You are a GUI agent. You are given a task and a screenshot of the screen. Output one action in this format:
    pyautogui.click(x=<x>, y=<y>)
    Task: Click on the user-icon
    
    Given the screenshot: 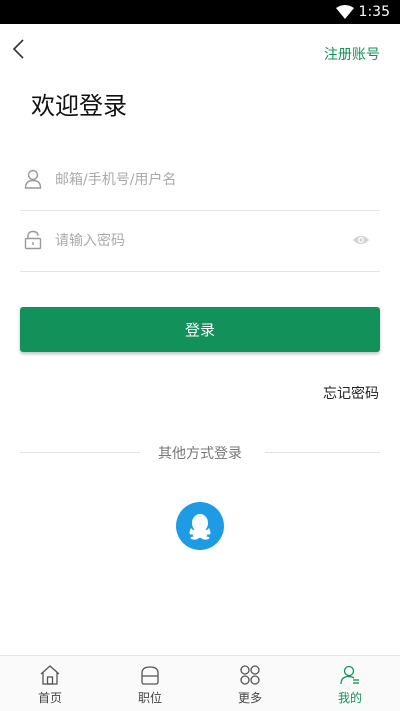 What is the action you would take?
    pyautogui.click(x=33, y=179)
    